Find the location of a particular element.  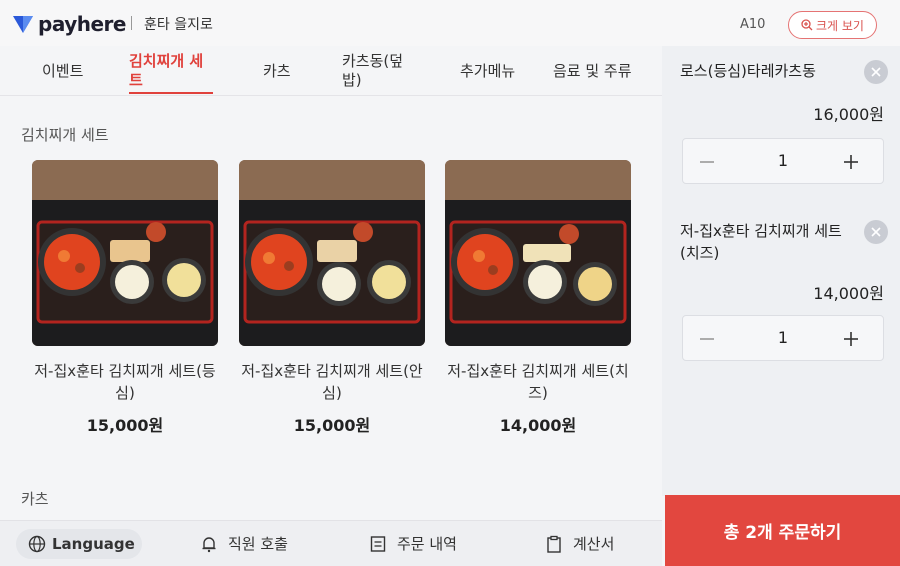

zoom-button: 크게 보기 is located at coordinates (832, 25).